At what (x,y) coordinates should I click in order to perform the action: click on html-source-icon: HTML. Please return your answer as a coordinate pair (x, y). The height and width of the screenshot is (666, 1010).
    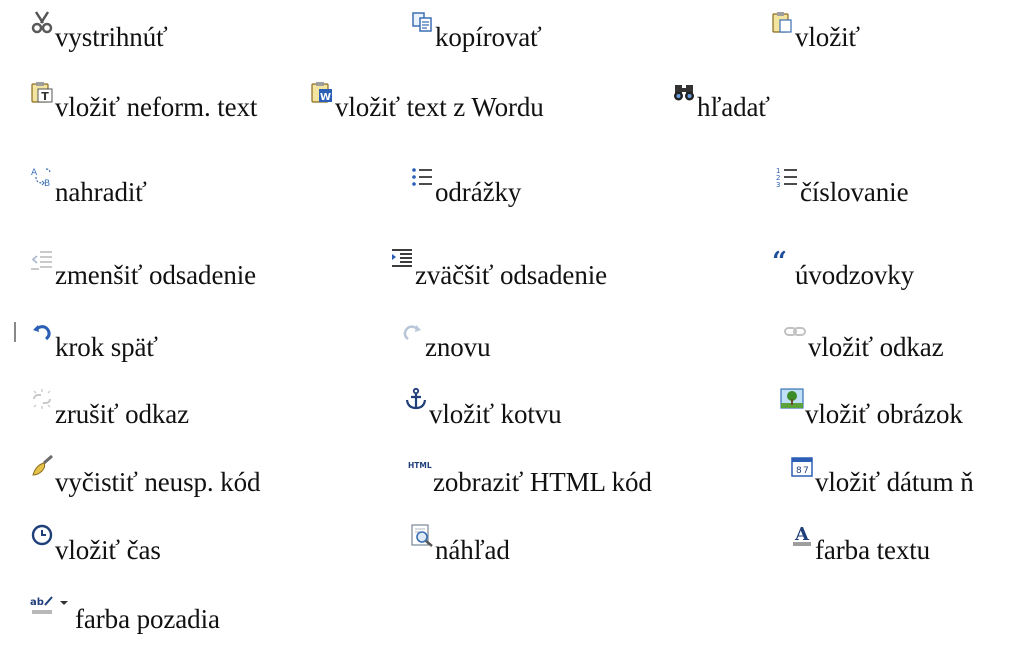
    Looking at the image, I should click on (420, 467).